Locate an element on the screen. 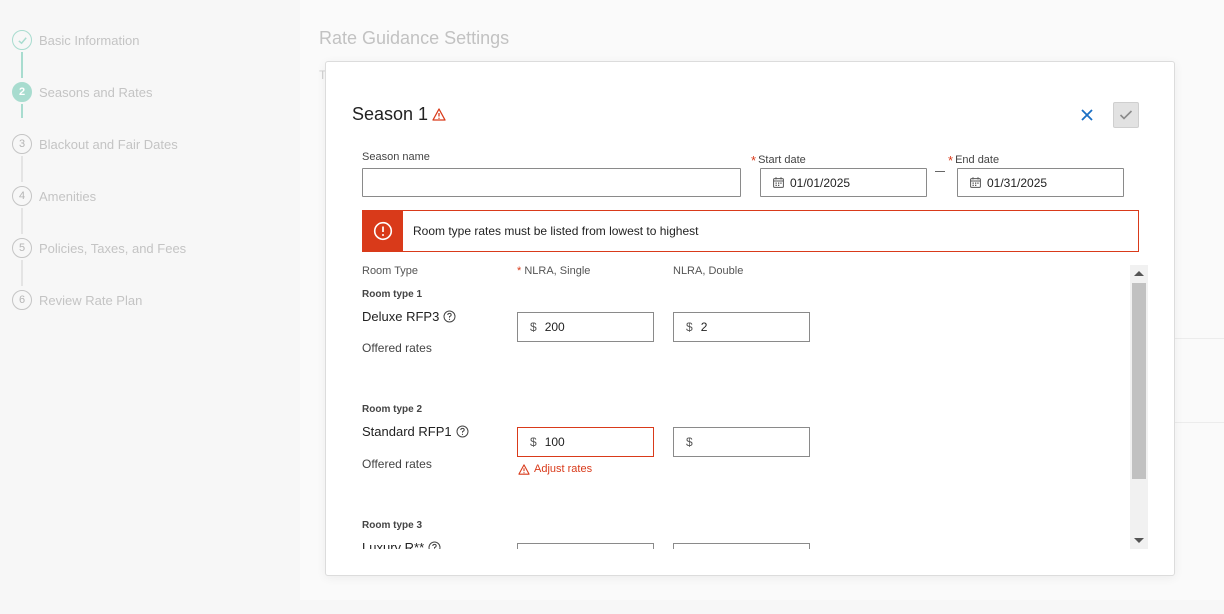 The image size is (1224, 614). column-header-nlra-single: * NLRA, Single is located at coordinates (553, 271).